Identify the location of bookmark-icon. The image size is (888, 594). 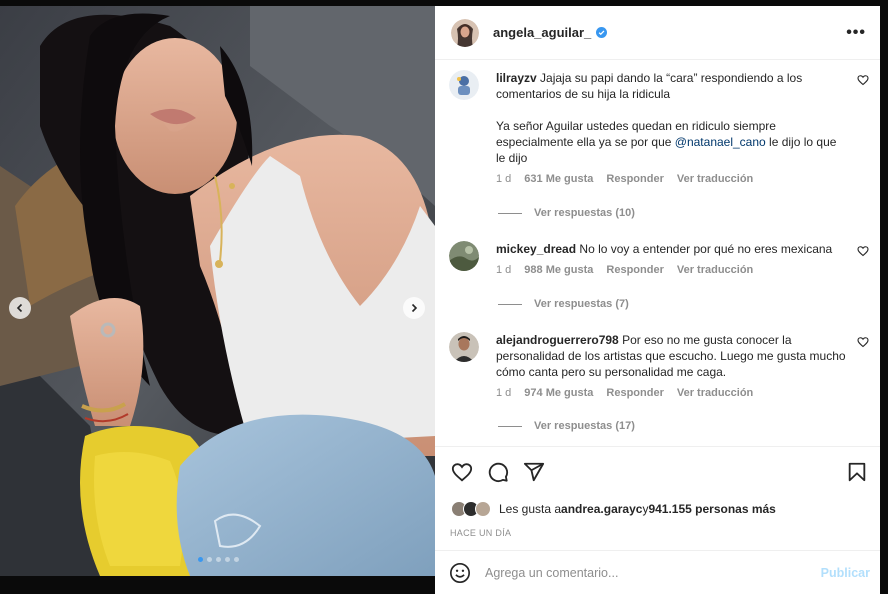
(857, 472).